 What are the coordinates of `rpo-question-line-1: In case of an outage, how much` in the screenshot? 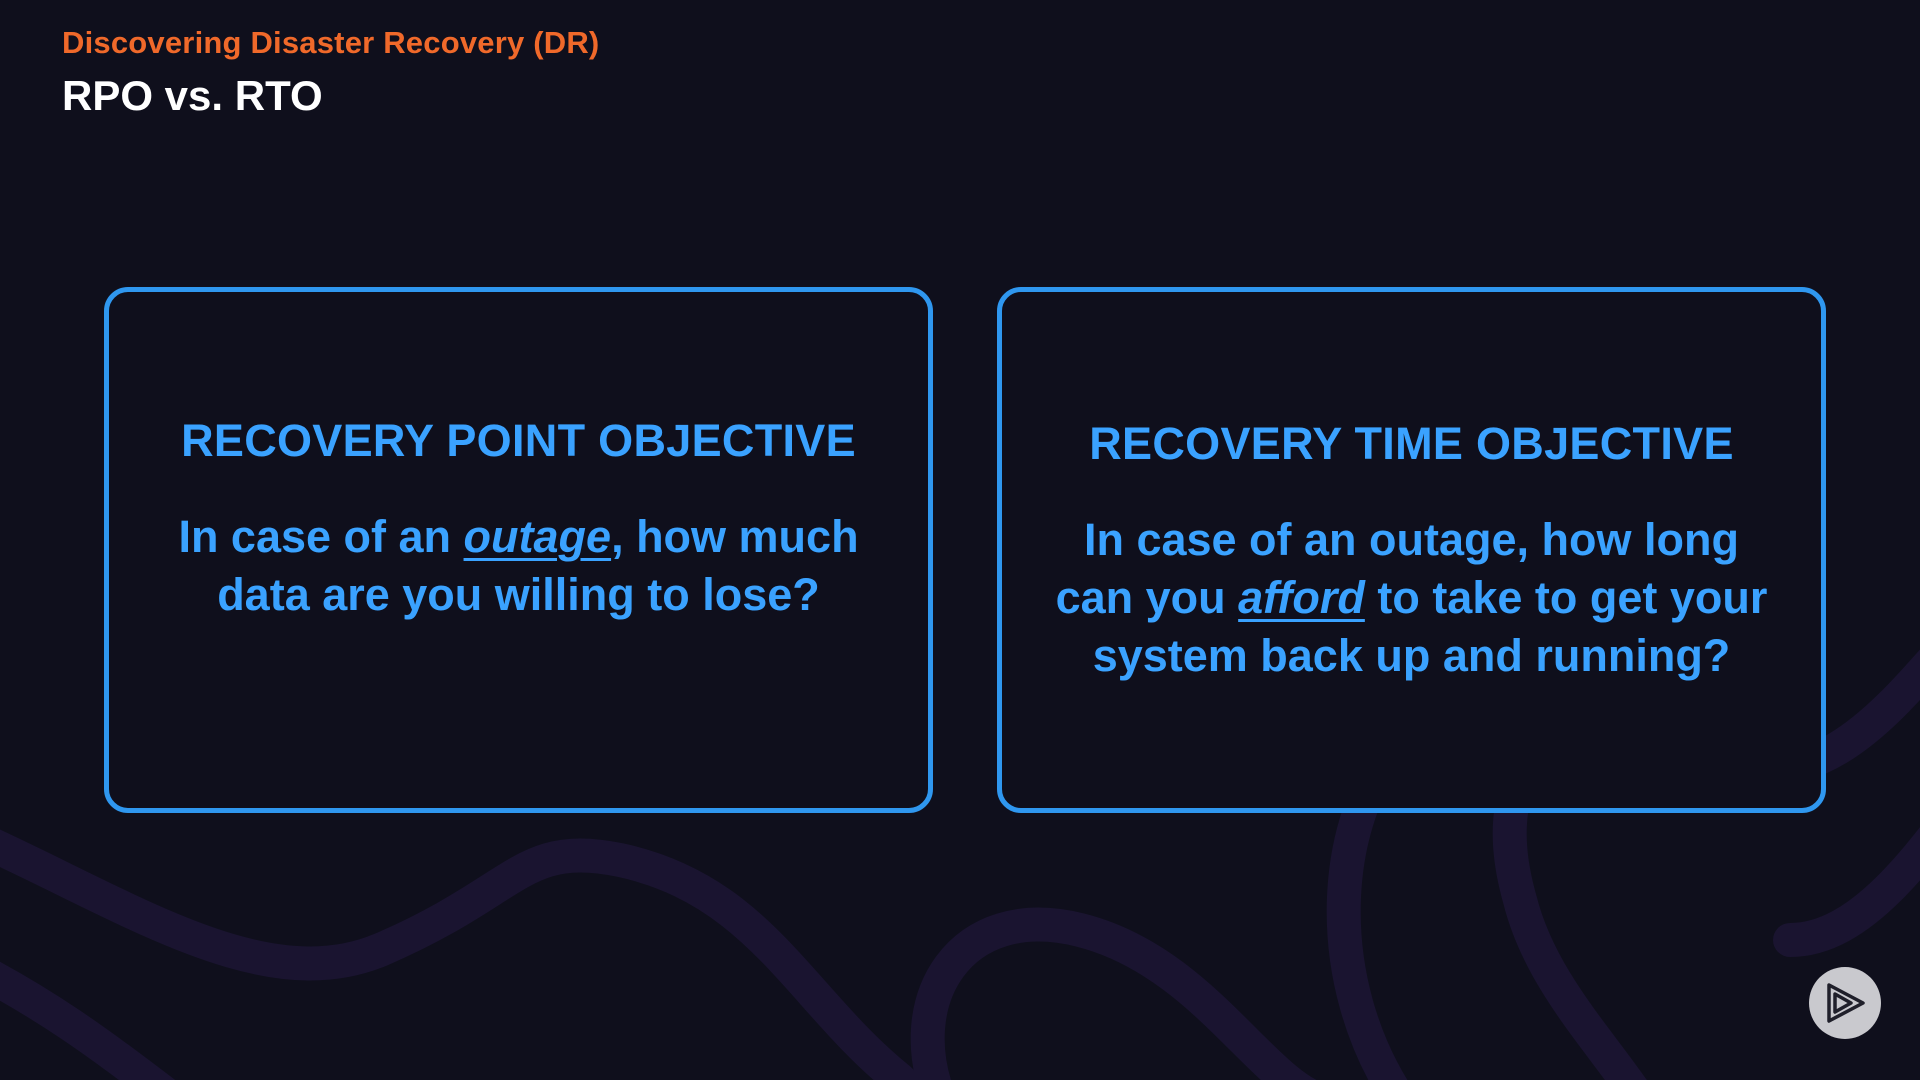 It's located at (518, 537).